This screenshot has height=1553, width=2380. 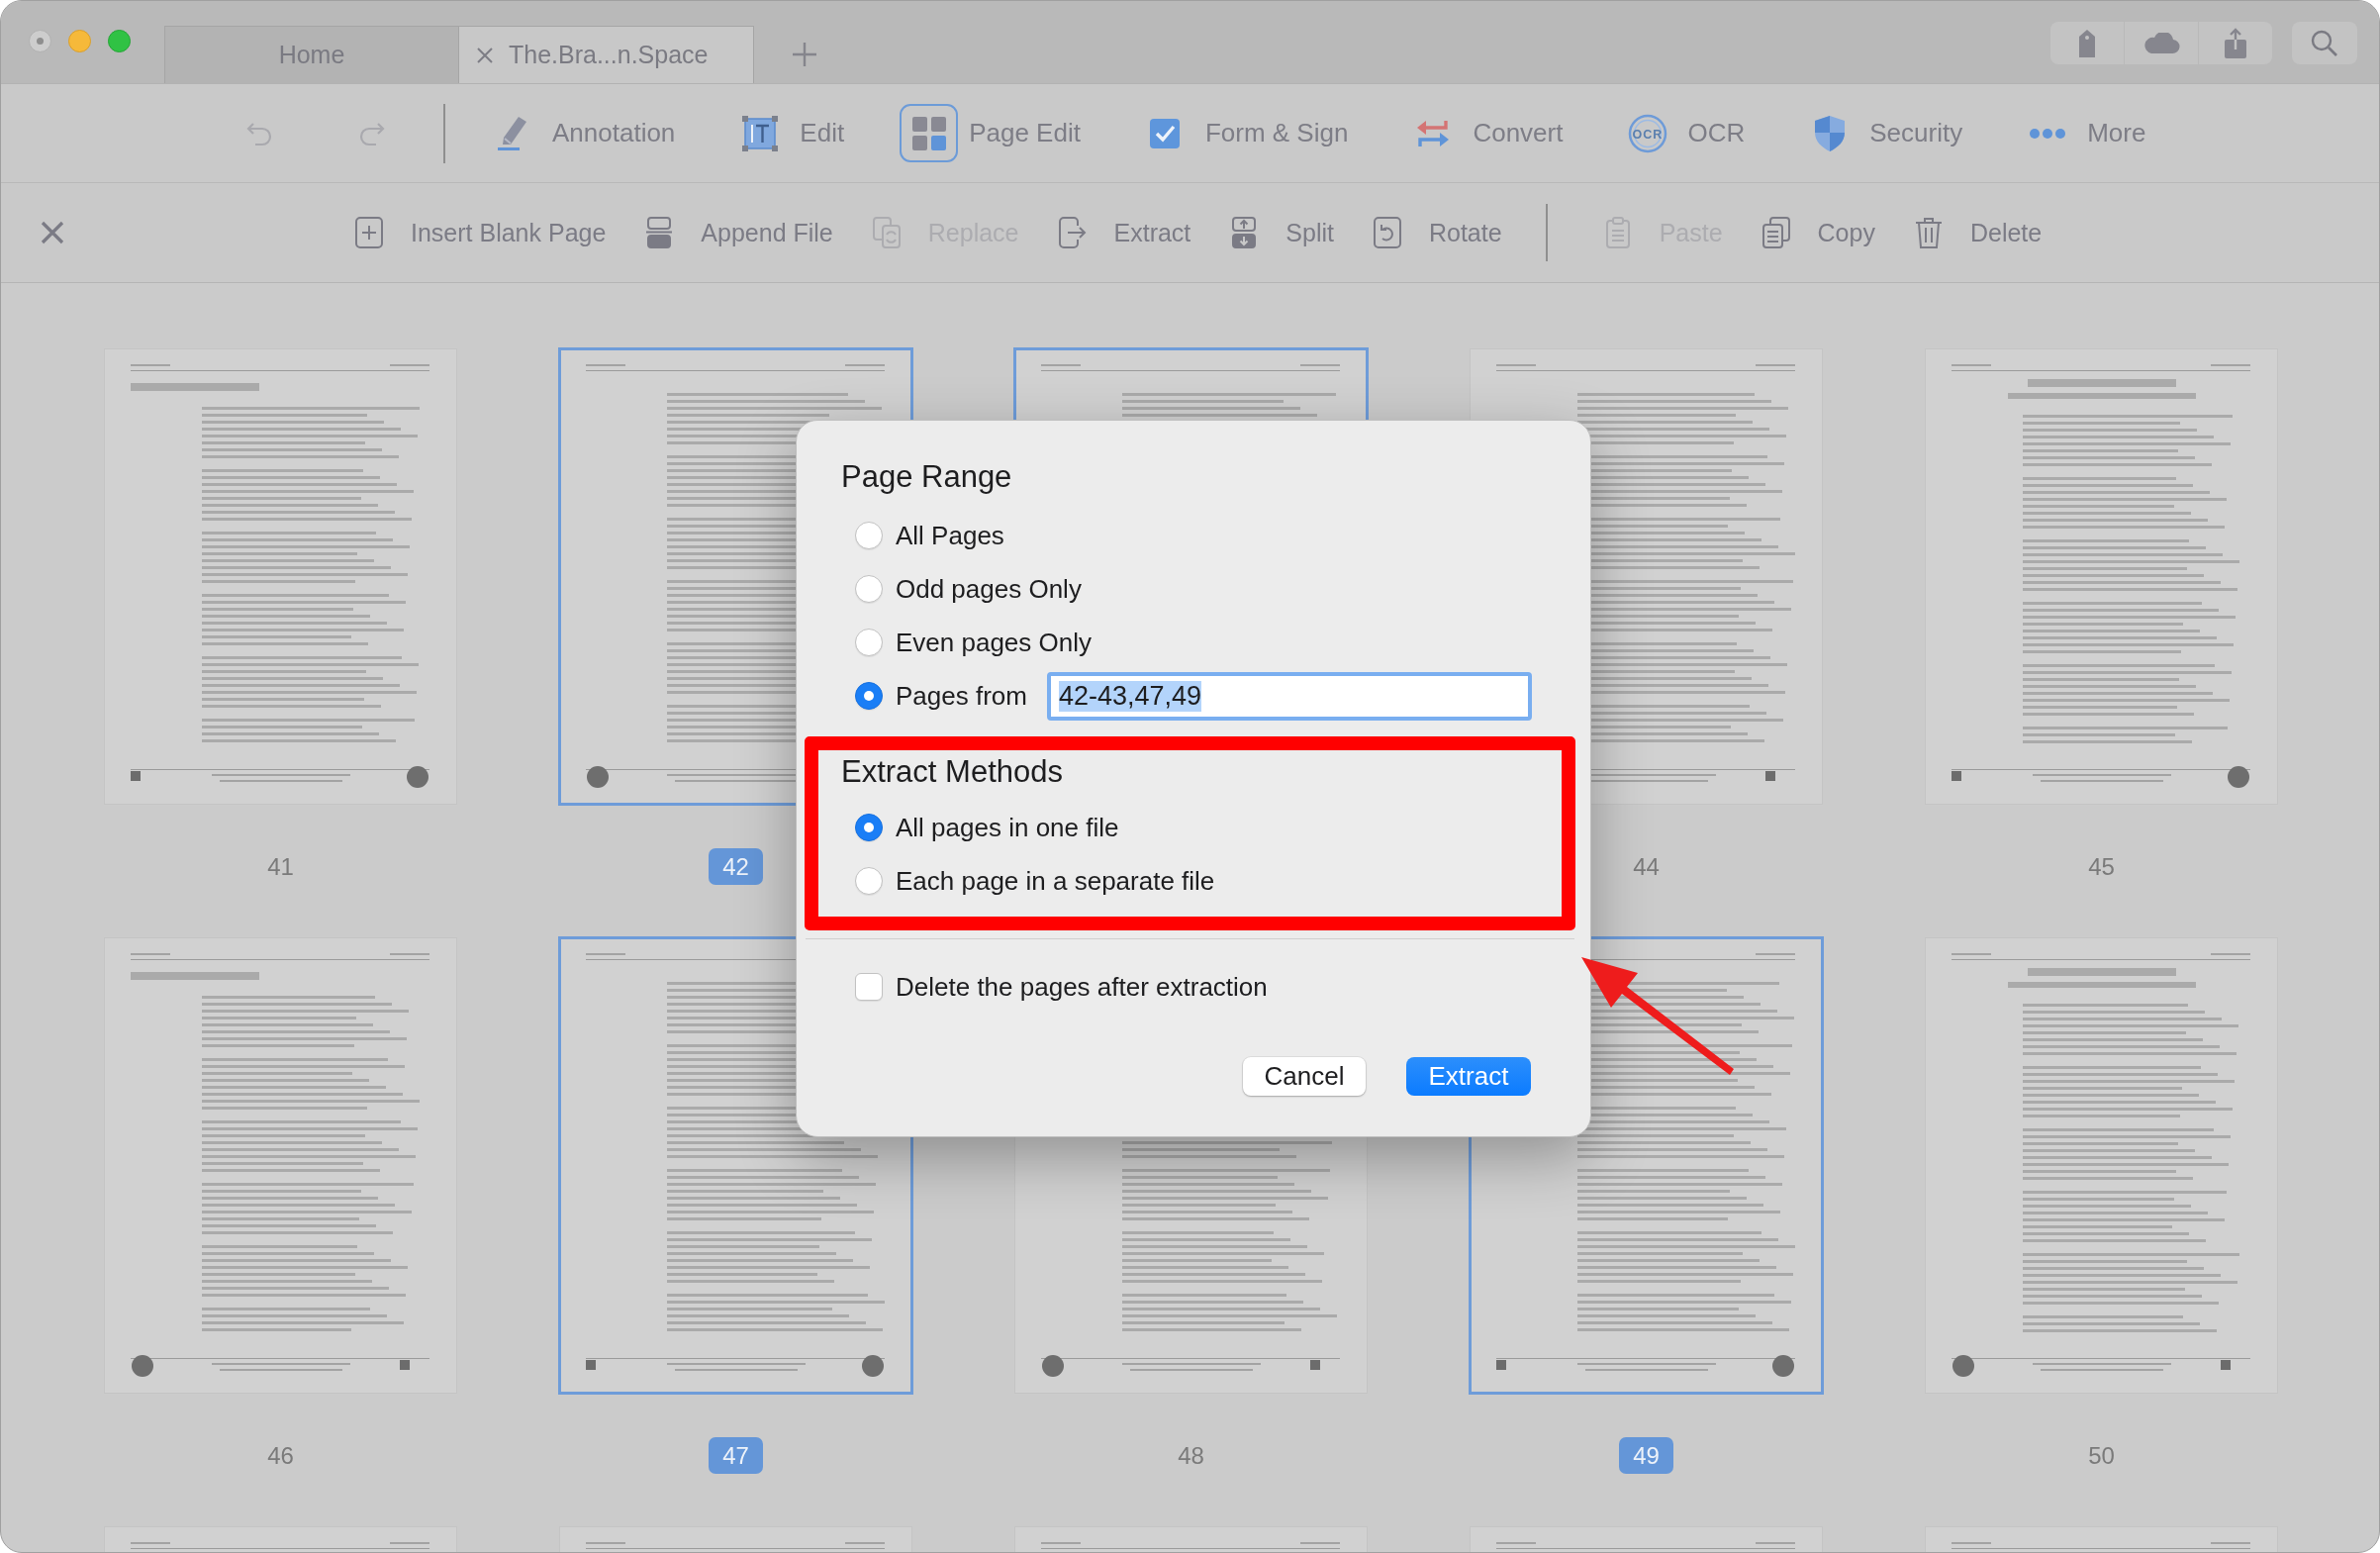 What do you see at coordinates (961, 696) in the screenshot?
I see `radio-label: Pages from` at bounding box center [961, 696].